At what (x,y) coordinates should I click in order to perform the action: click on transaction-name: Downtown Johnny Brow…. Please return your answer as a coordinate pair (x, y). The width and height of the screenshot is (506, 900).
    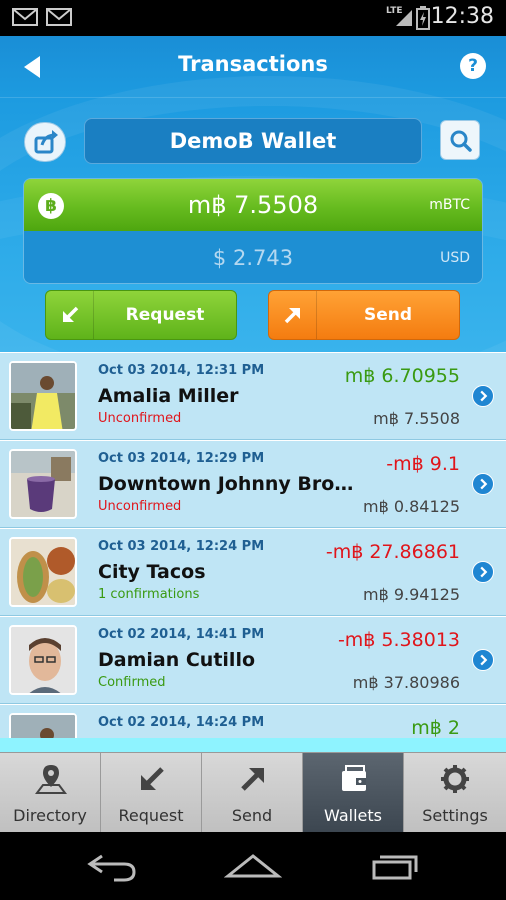
    Looking at the image, I should click on (229, 484).